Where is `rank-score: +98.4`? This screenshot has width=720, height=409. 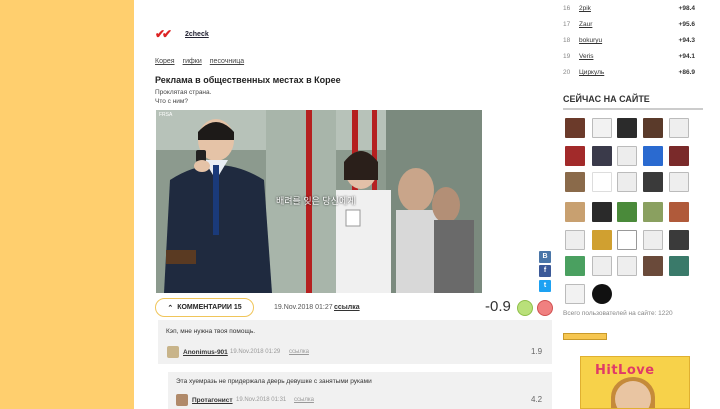
rank-score: +98.4 is located at coordinates (686, 8).